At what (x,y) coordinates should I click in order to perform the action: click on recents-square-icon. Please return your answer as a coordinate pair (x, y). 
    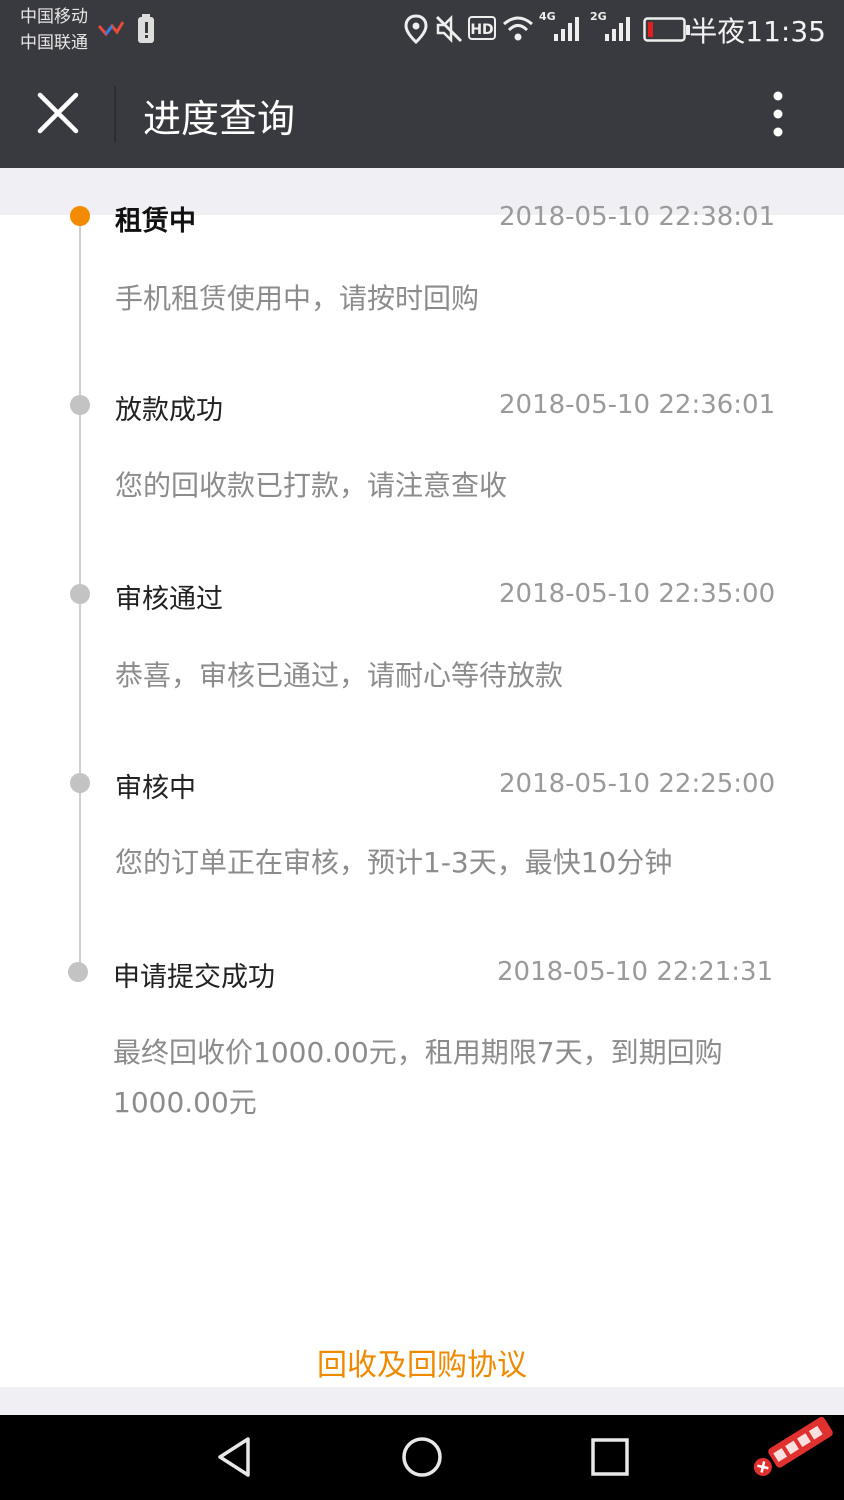
    Looking at the image, I should click on (610, 1457).